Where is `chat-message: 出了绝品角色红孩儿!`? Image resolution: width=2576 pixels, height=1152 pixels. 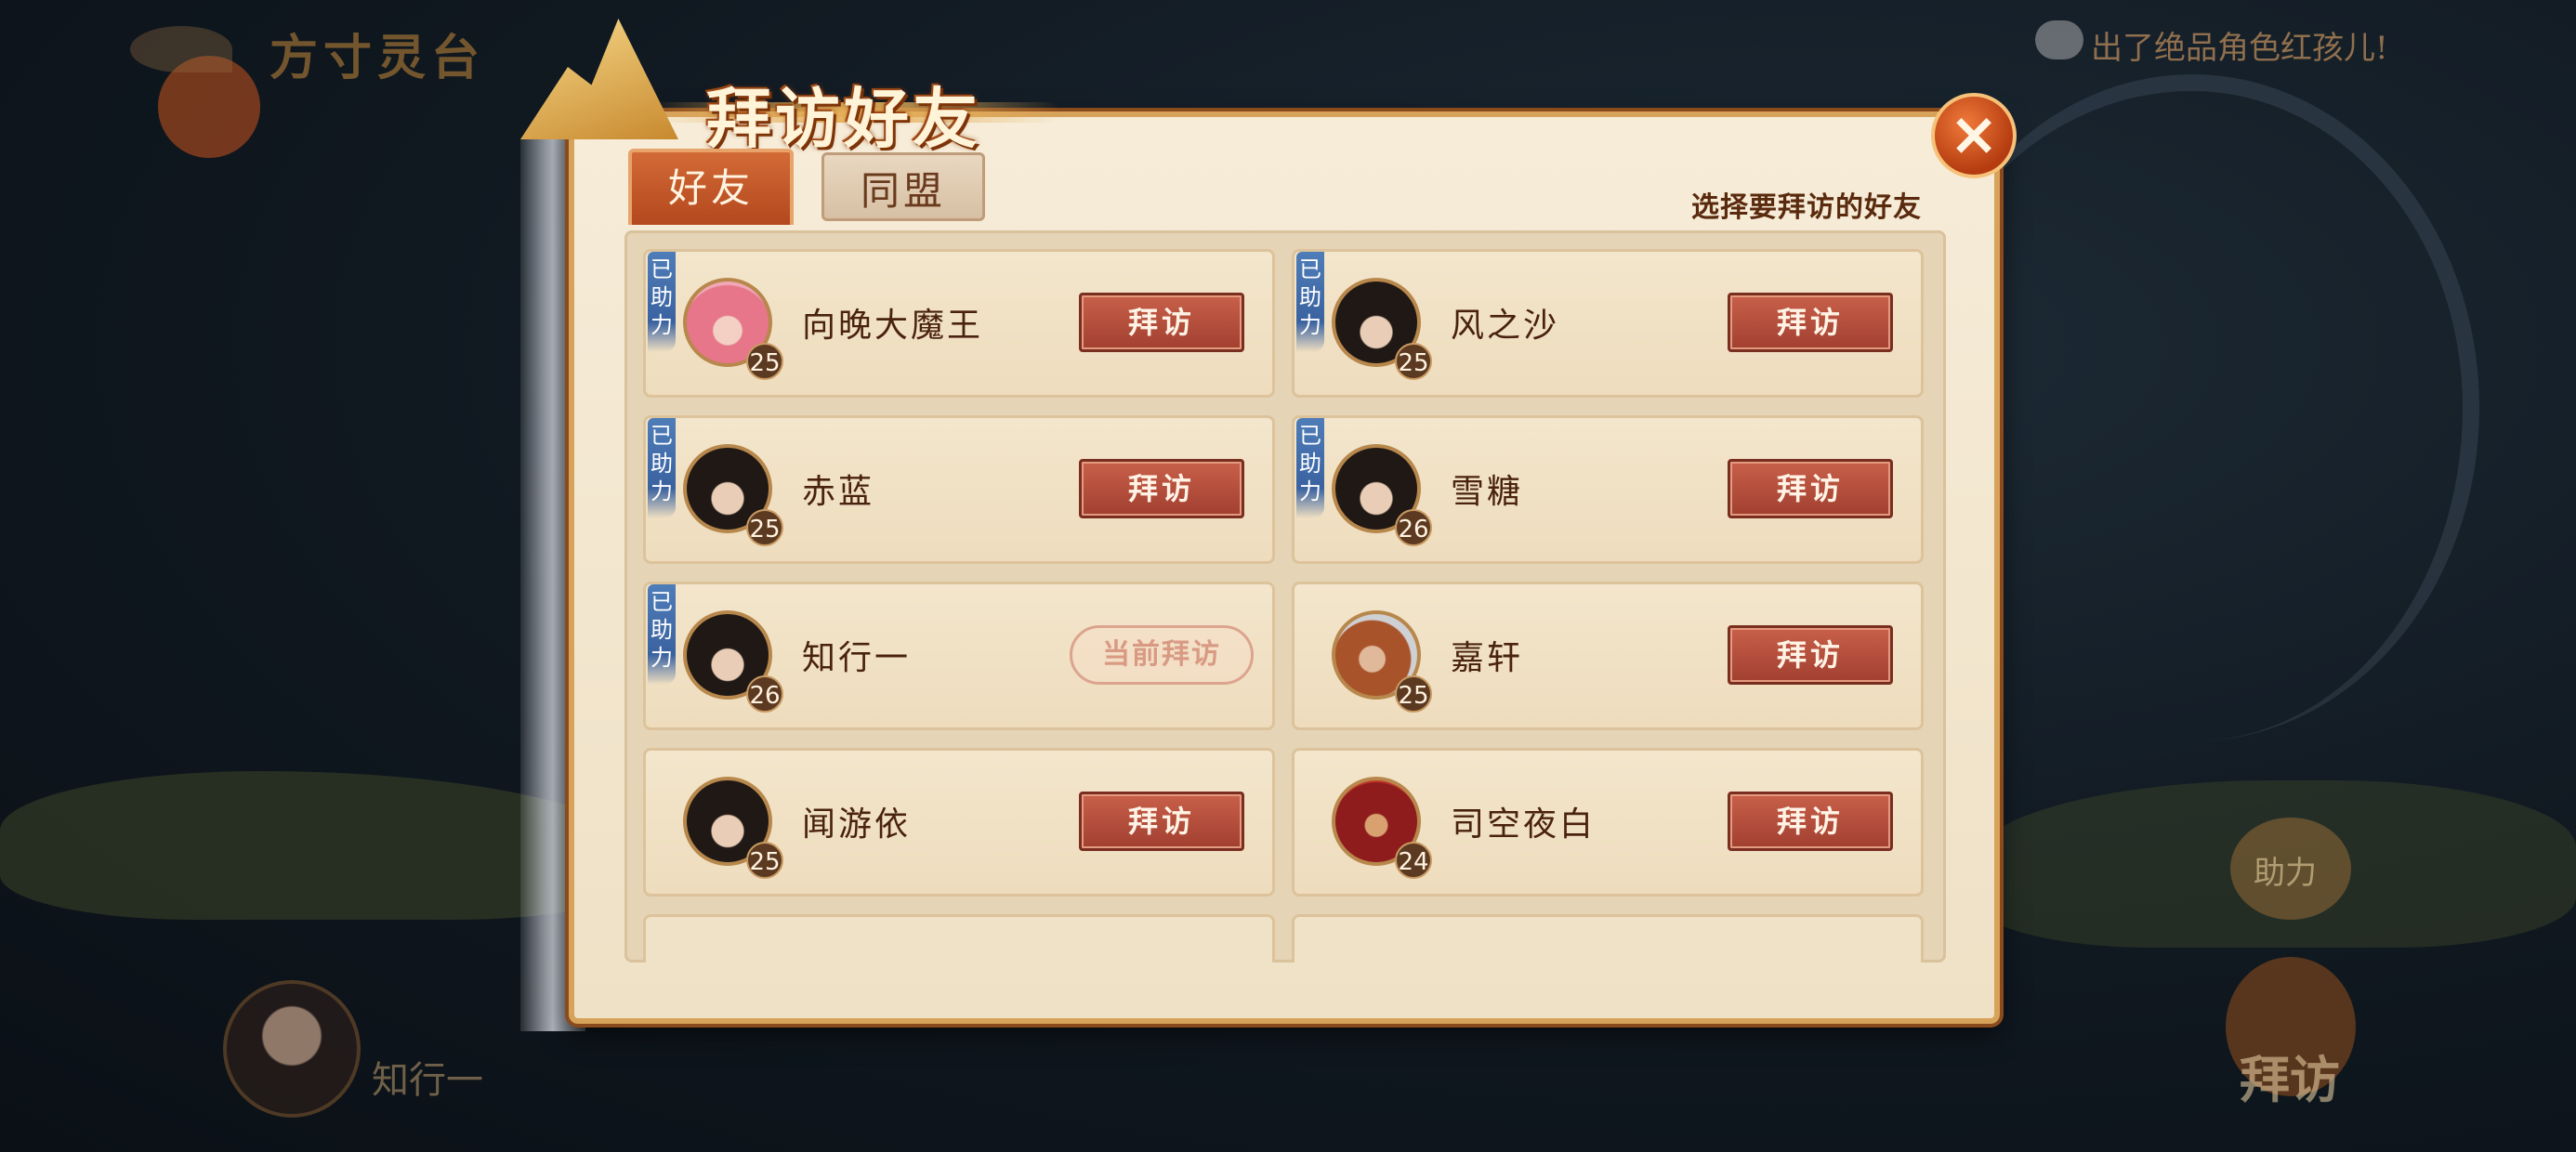
chat-message: 出了绝品角色红孩儿! is located at coordinates (2239, 45).